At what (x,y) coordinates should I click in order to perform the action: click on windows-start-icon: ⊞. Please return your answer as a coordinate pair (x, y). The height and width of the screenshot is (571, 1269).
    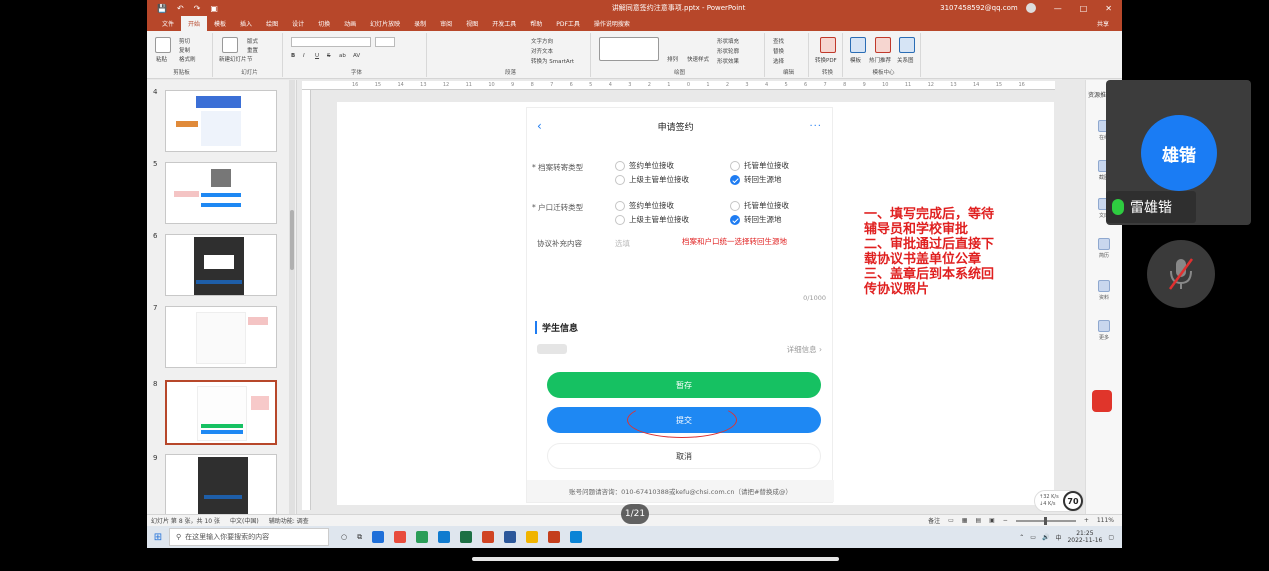
    Looking at the image, I should click on (158, 537).